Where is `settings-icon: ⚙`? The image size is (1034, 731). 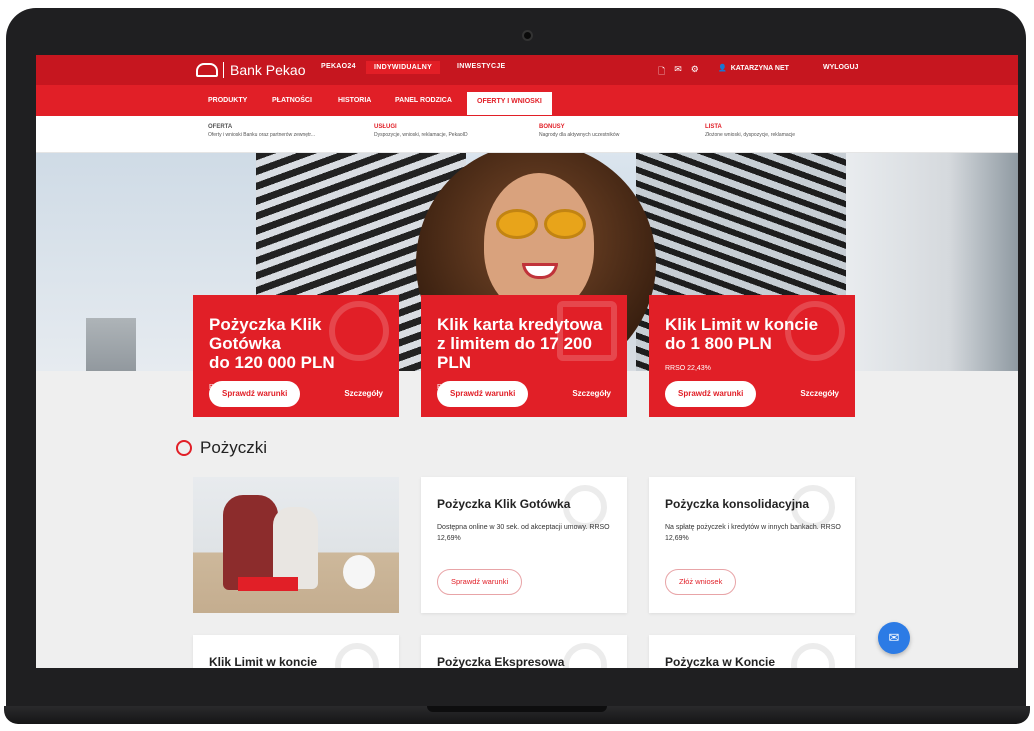 settings-icon: ⚙ is located at coordinates (695, 72).